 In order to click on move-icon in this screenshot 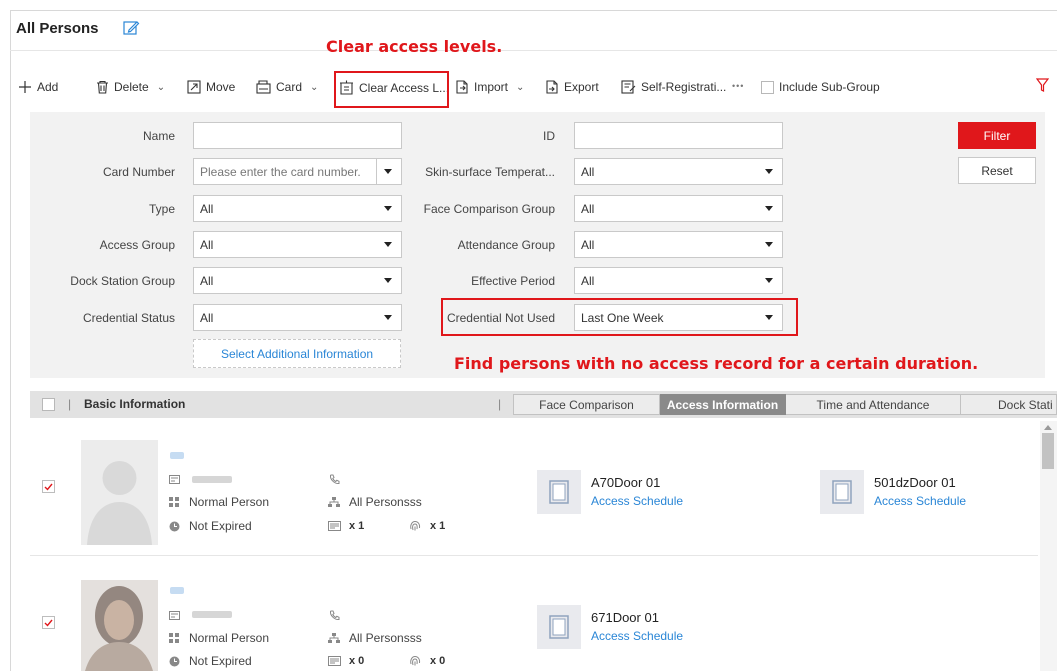, I will do `click(194, 87)`.